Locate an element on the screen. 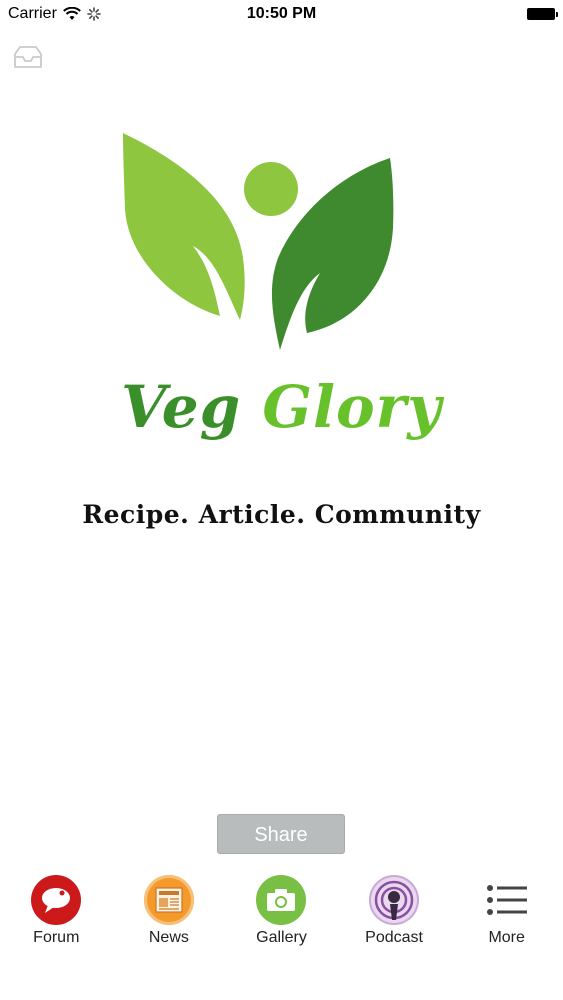  brand-tagline: Recipe. Article. Community is located at coordinates (281, 514).